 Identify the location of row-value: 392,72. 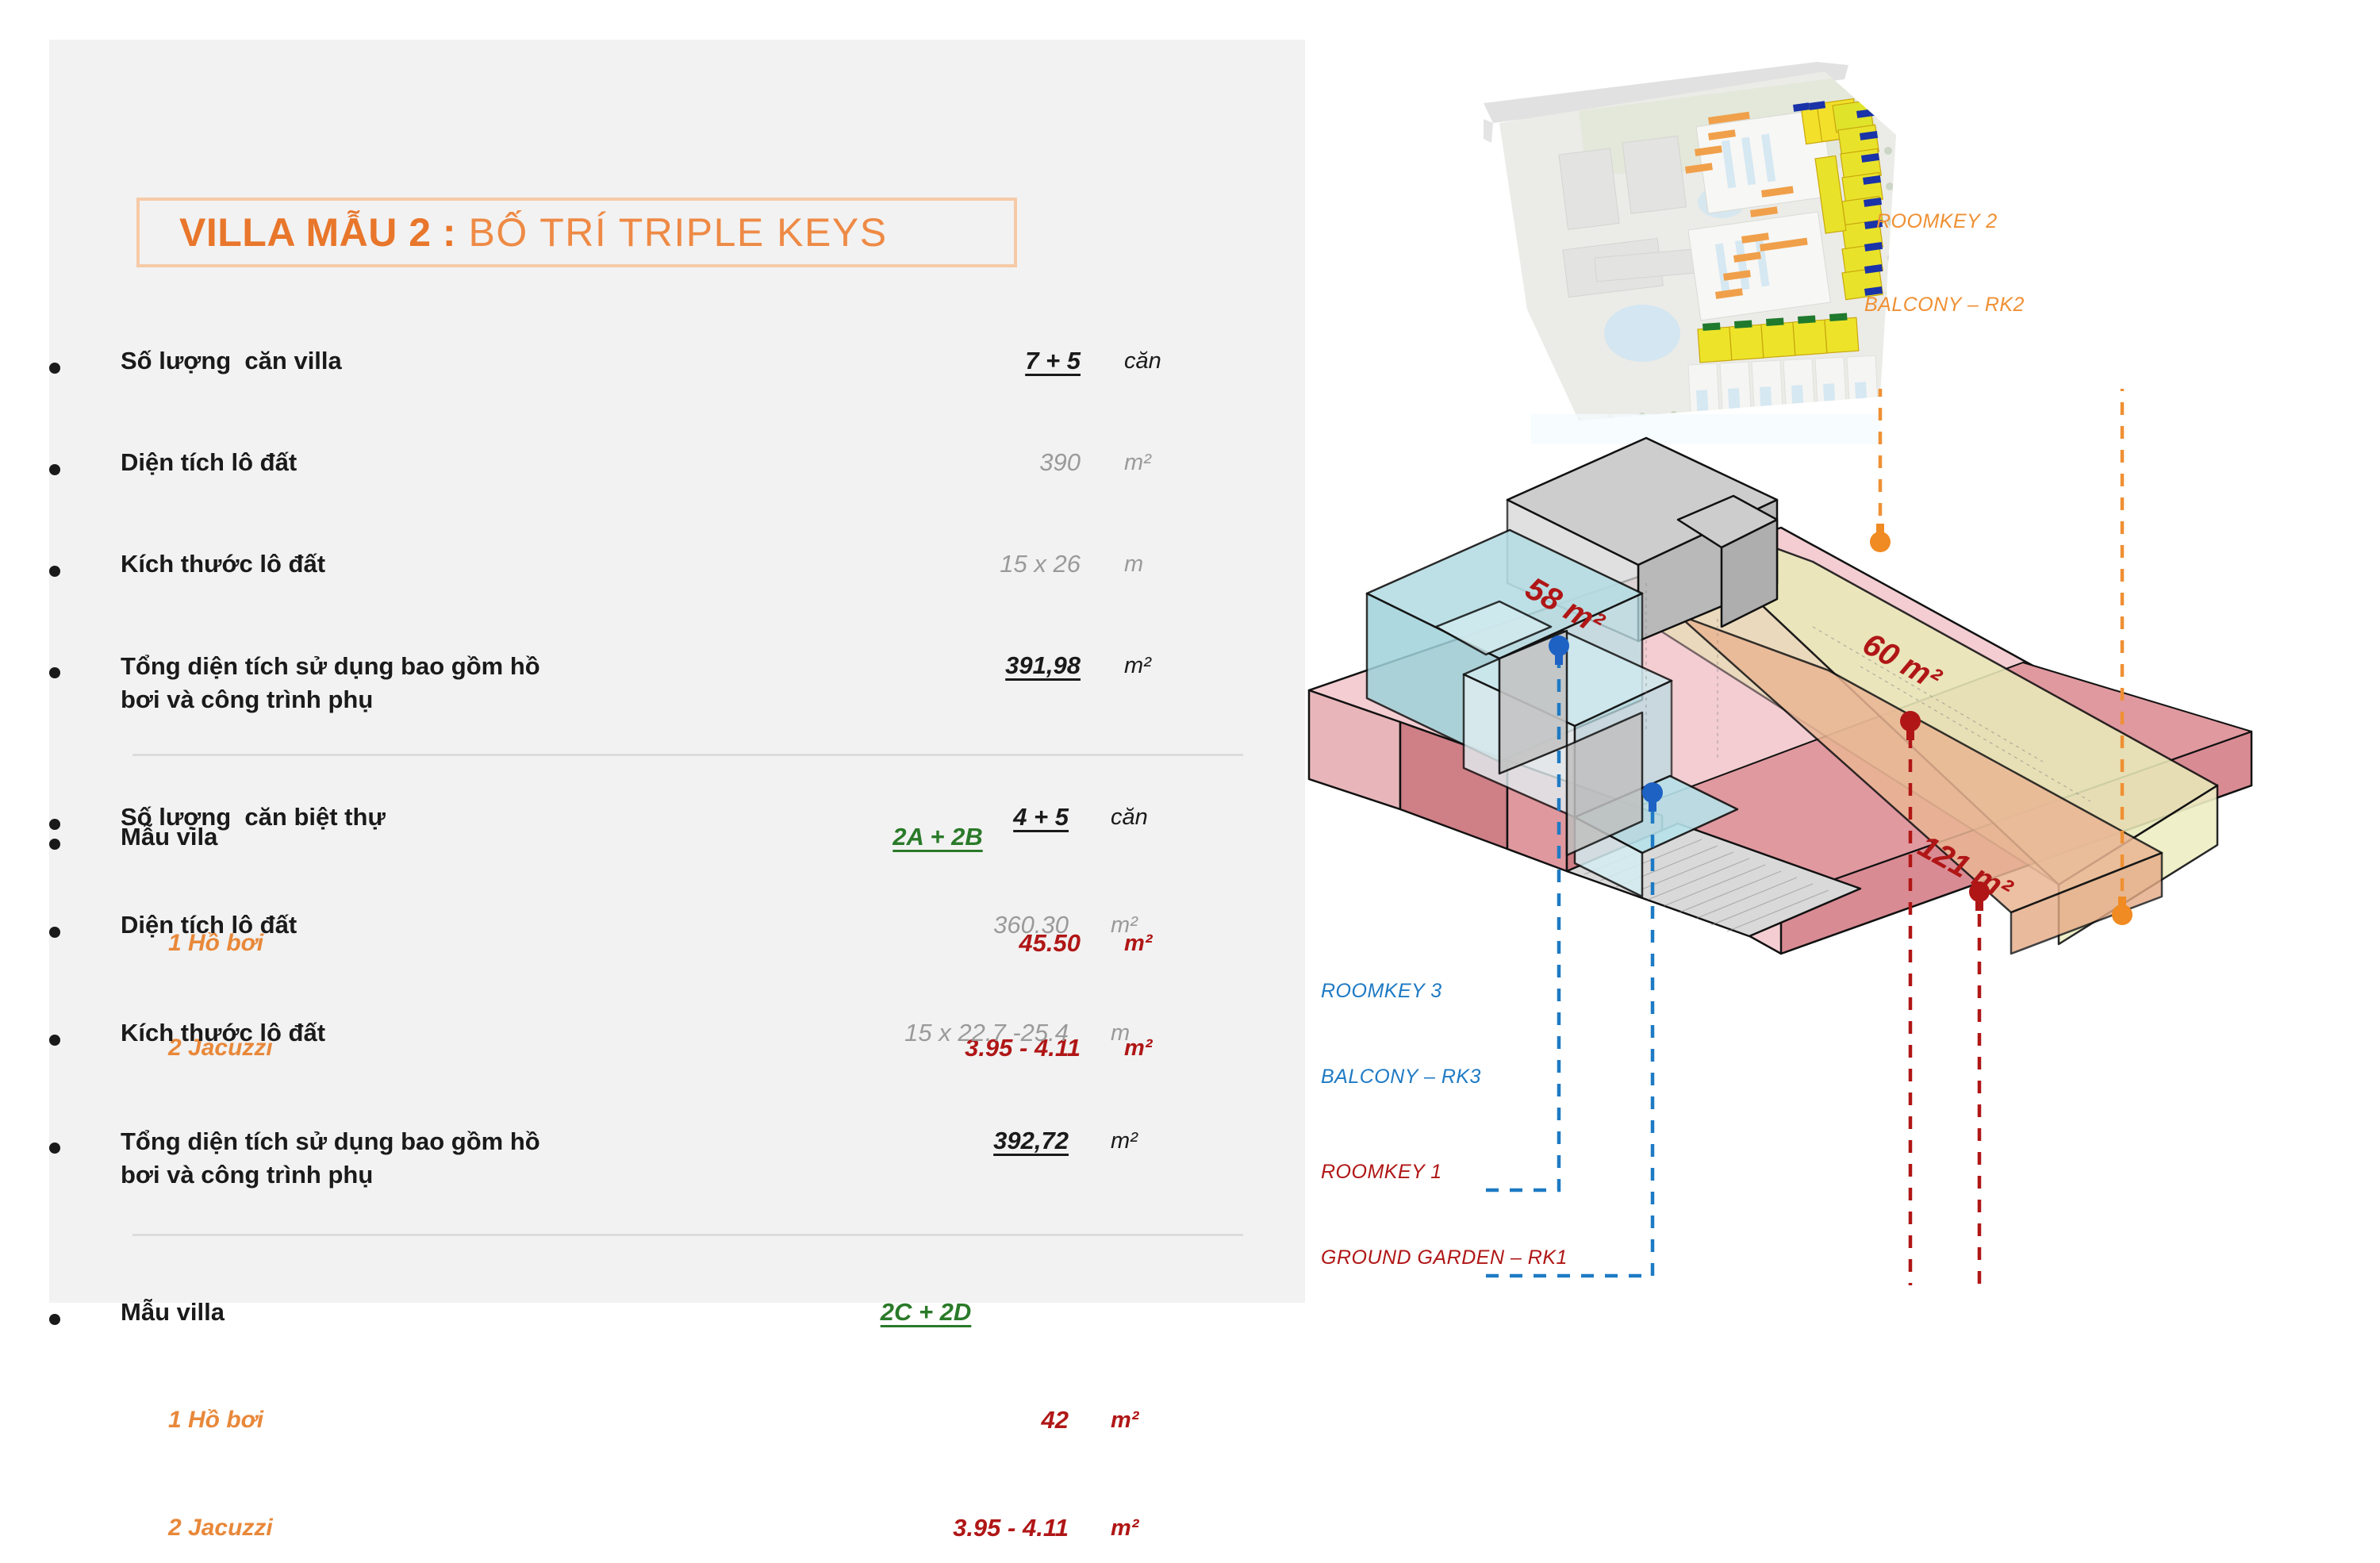
(1031, 1140).